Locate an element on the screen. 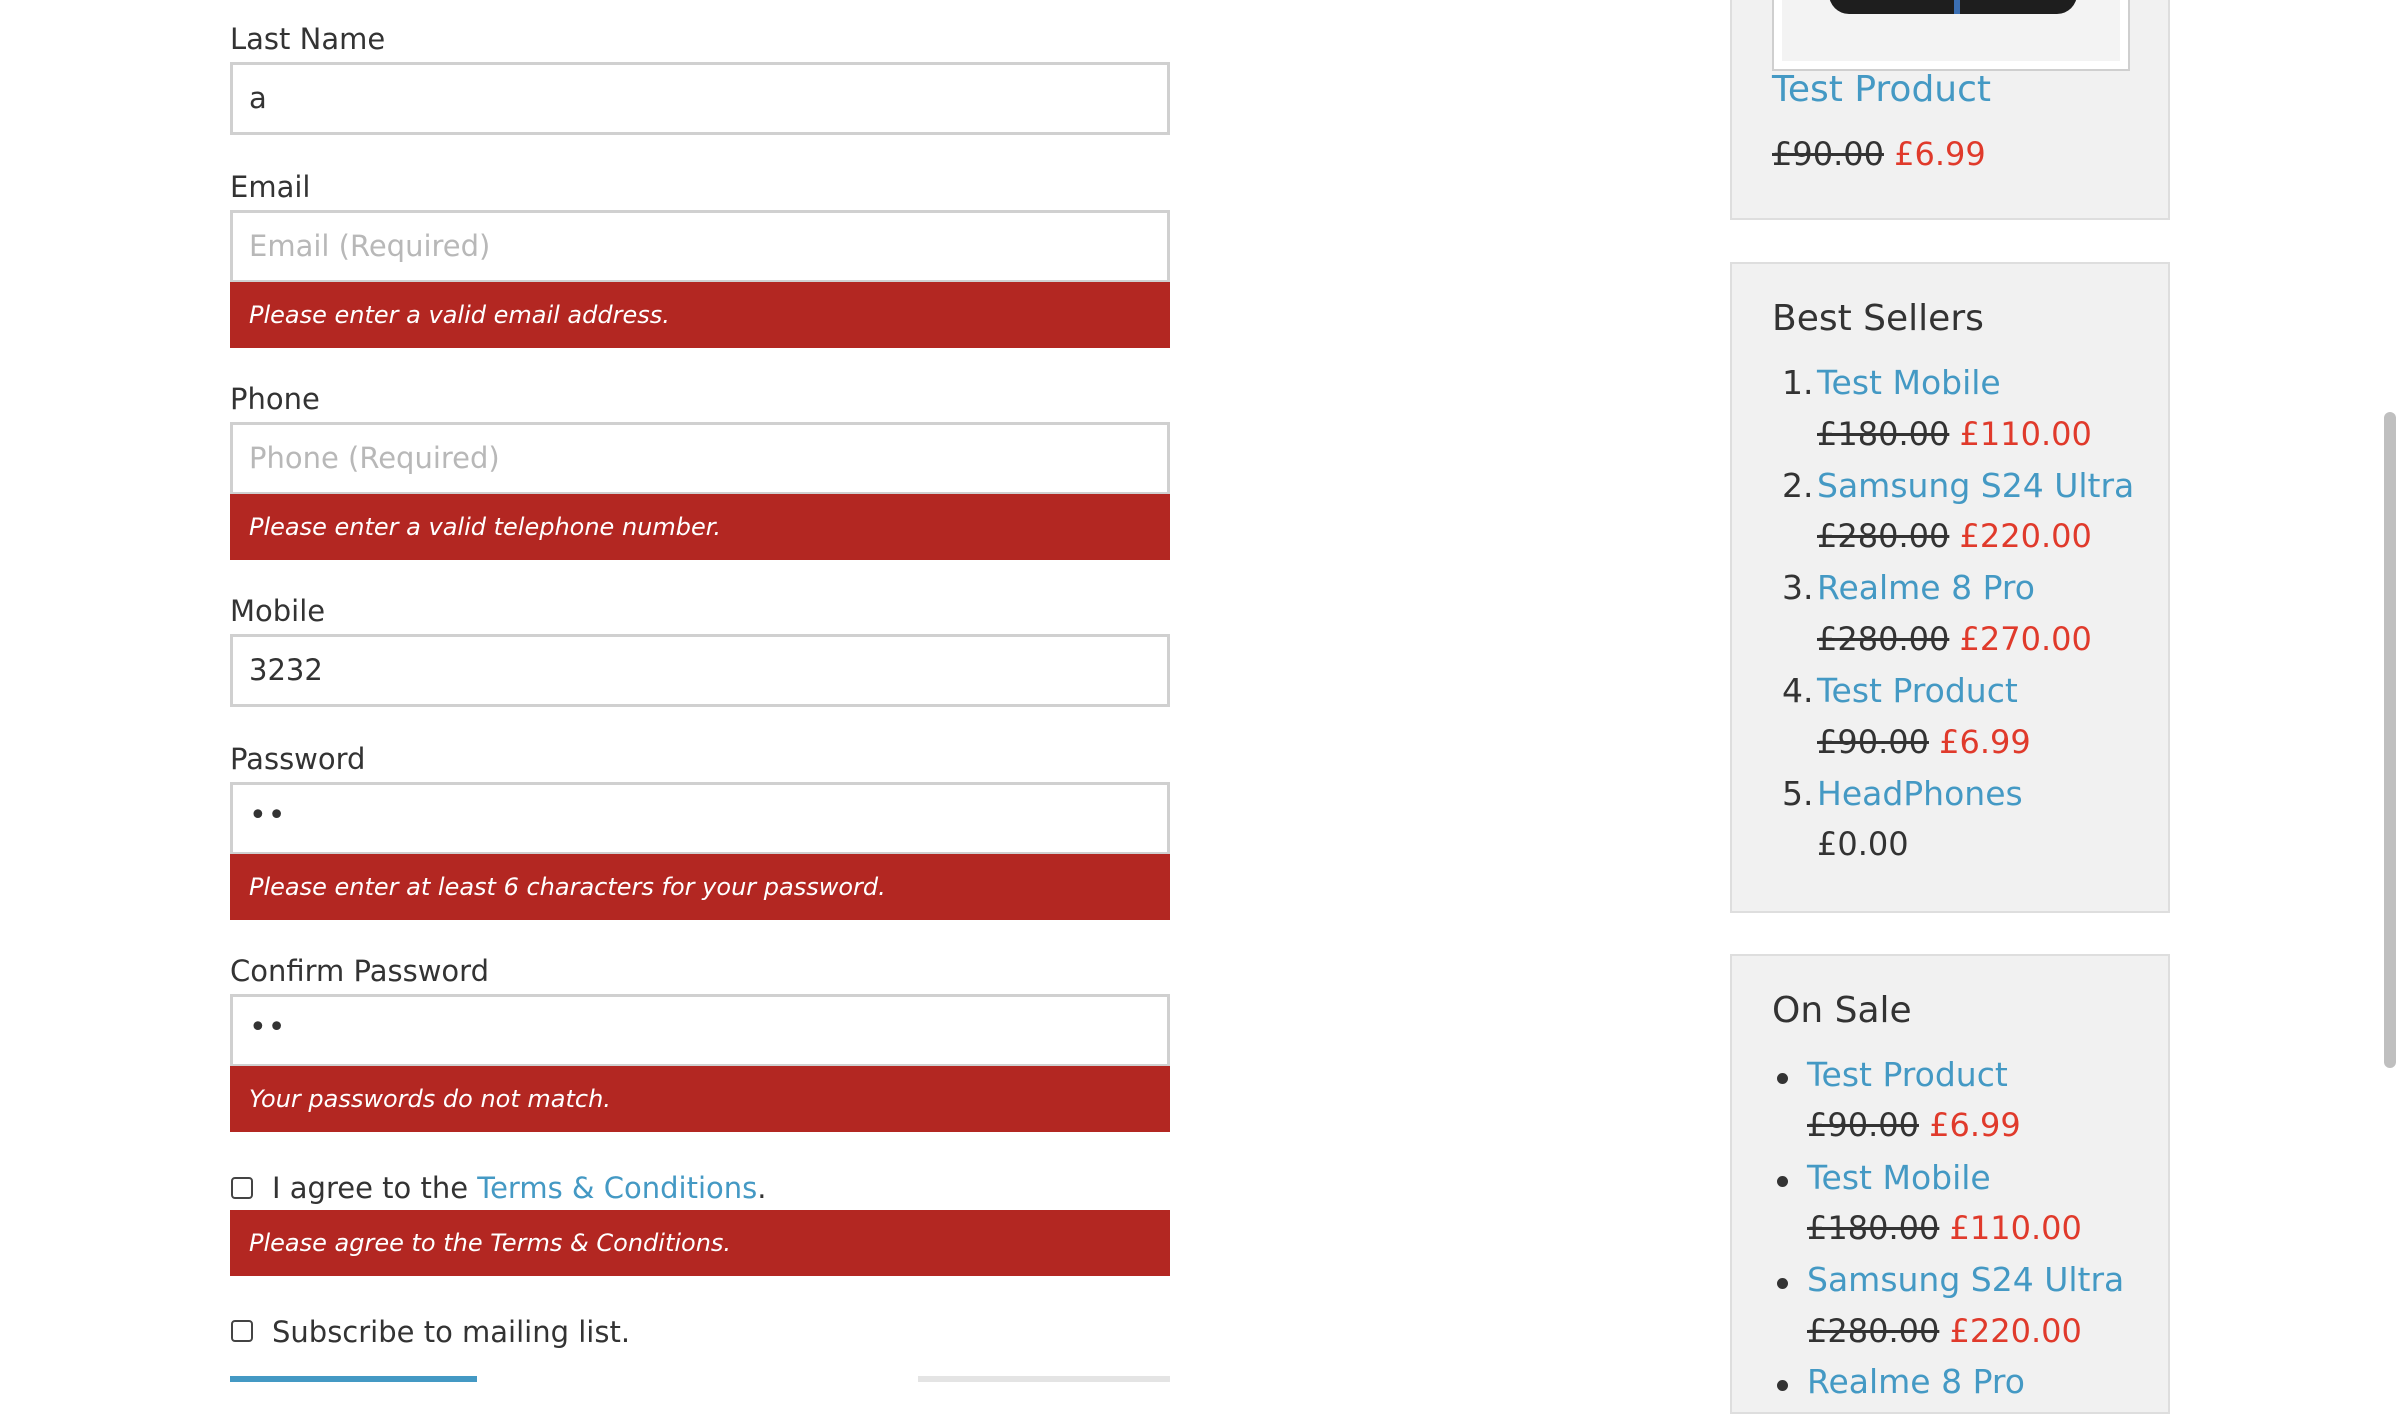  phone-input: Phone (Required) is located at coordinates (700, 458).